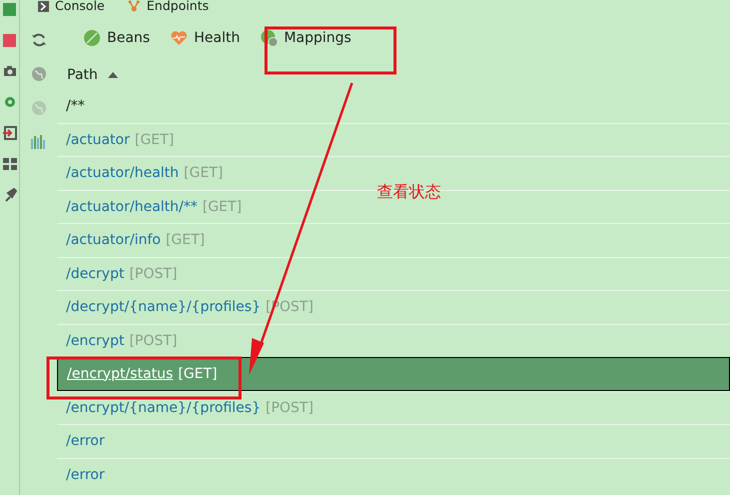 The image size is (730, 495). Describe the element at coordinates (269, 38) in the screenshot. I see `leaf-globe-icon` at that location.